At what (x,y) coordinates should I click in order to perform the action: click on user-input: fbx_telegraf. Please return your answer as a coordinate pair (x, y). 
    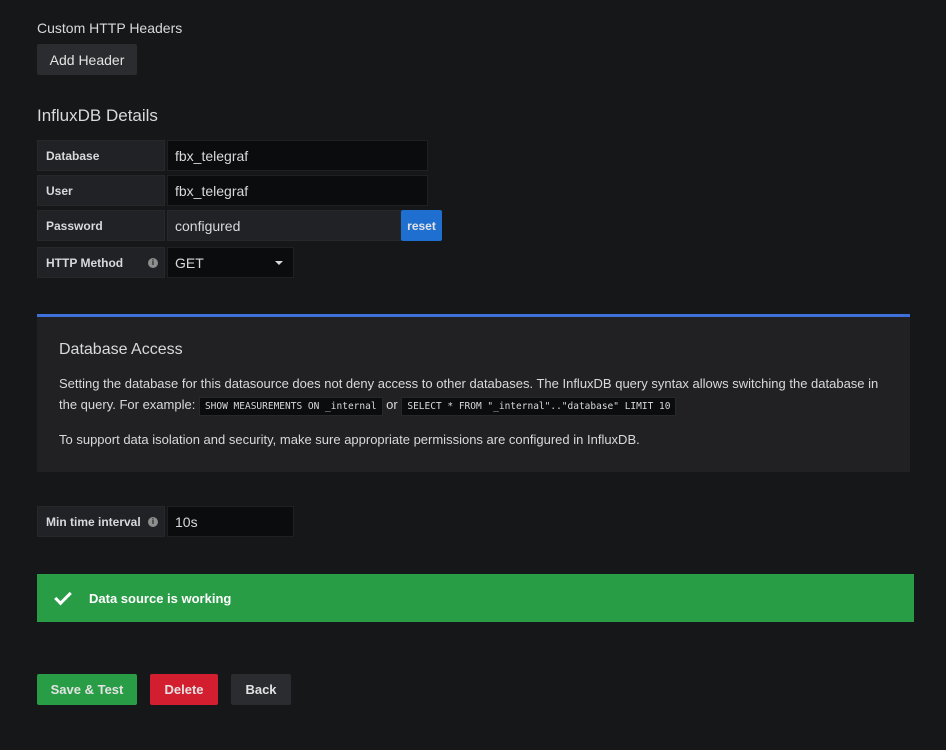
    Looking at the image, I should click on (297, 190).